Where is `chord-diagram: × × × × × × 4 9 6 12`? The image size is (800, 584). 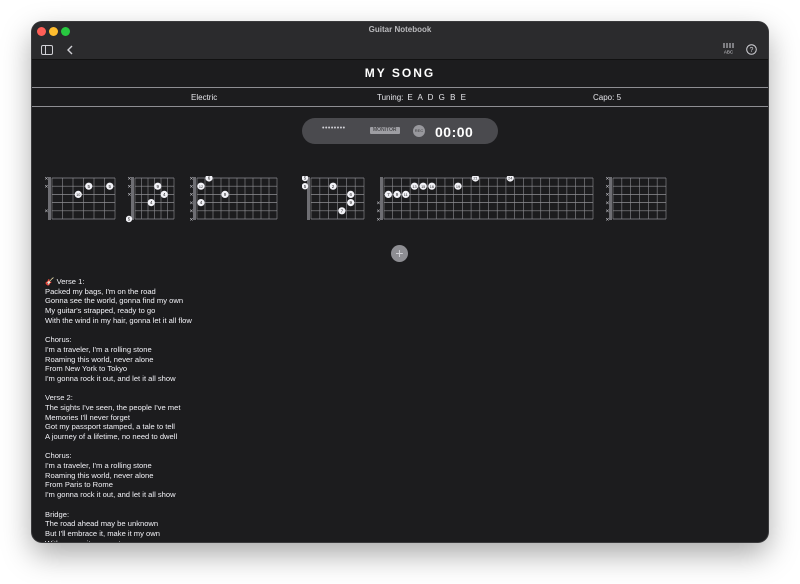
chord-diagram: × × × × × × 4 9 6 12 is located at coordinates (233, 201).